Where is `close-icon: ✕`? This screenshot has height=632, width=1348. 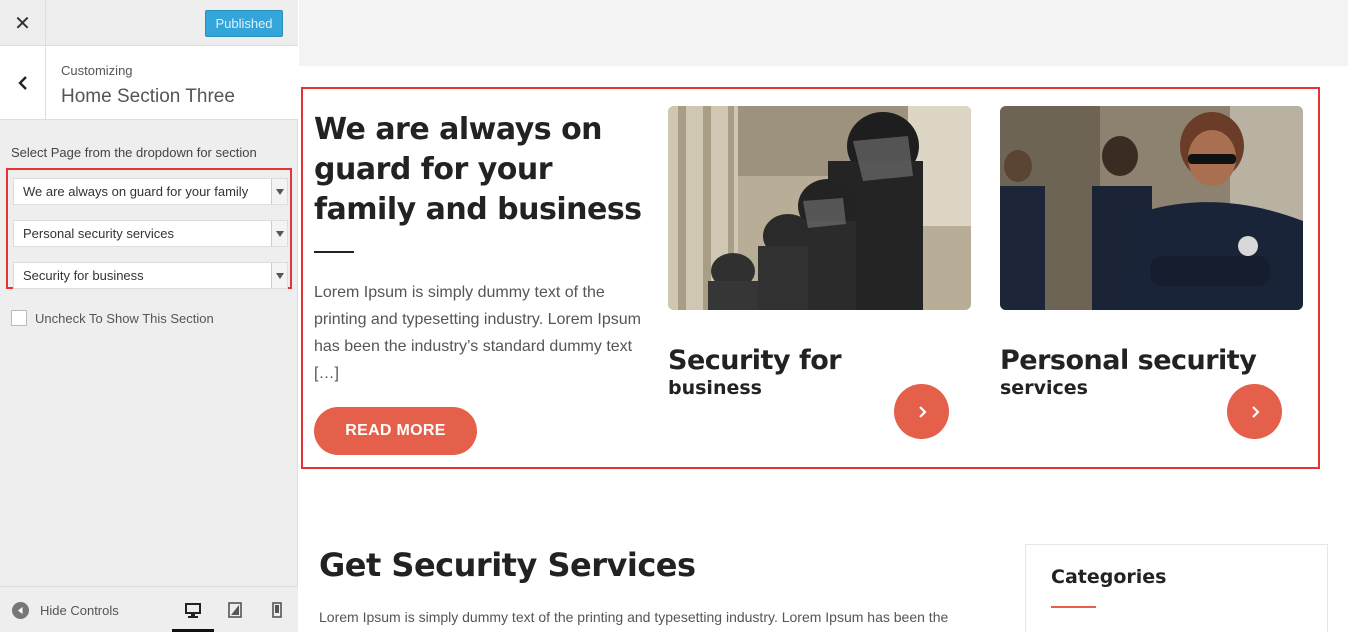
close-icon: ✕ is located at coordinates (22, 23).